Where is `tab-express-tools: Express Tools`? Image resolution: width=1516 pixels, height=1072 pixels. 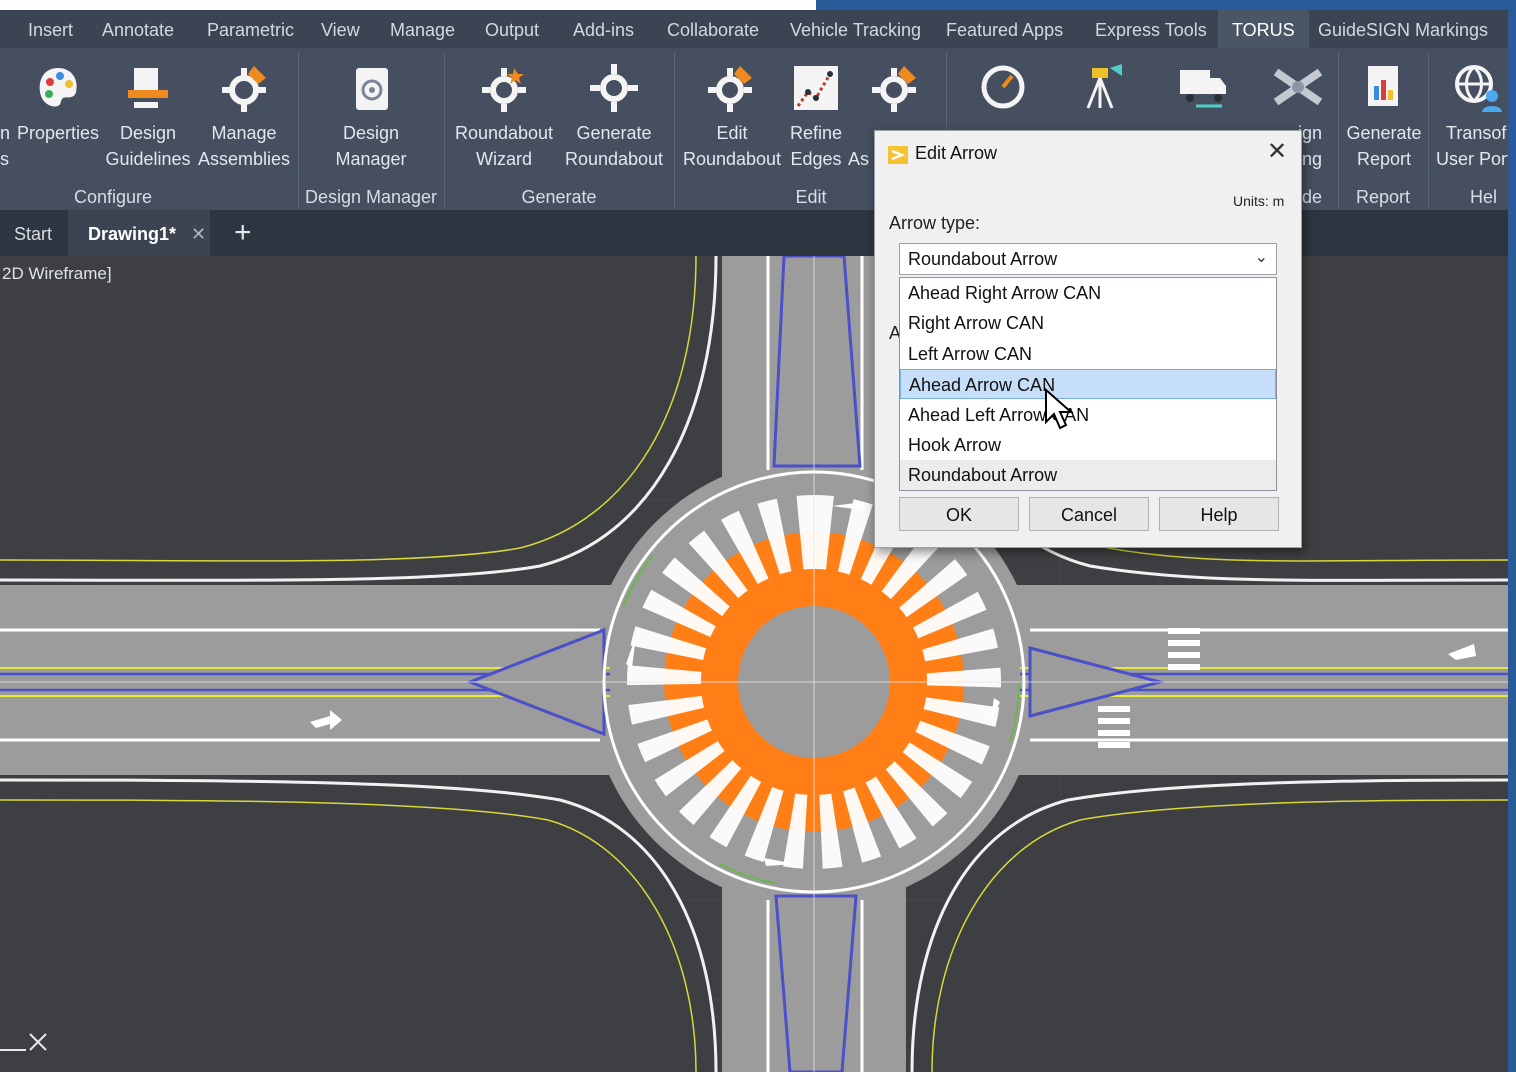
tab-express-tools: Express Tools is located at coordinates (1151, 29).